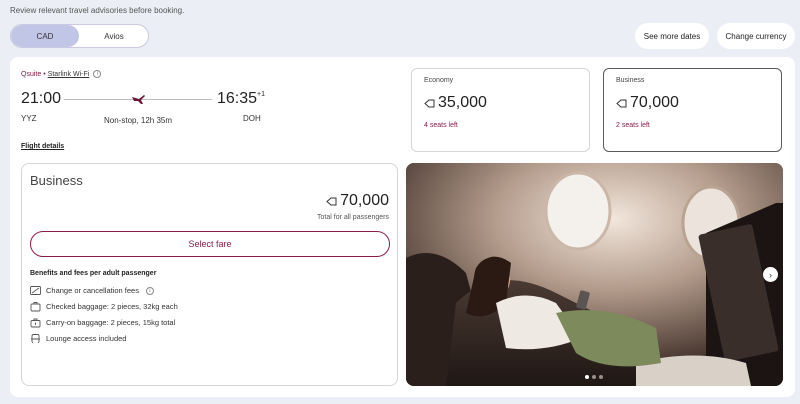  I want to click on departure-code: YYZ, so click(29, 118).